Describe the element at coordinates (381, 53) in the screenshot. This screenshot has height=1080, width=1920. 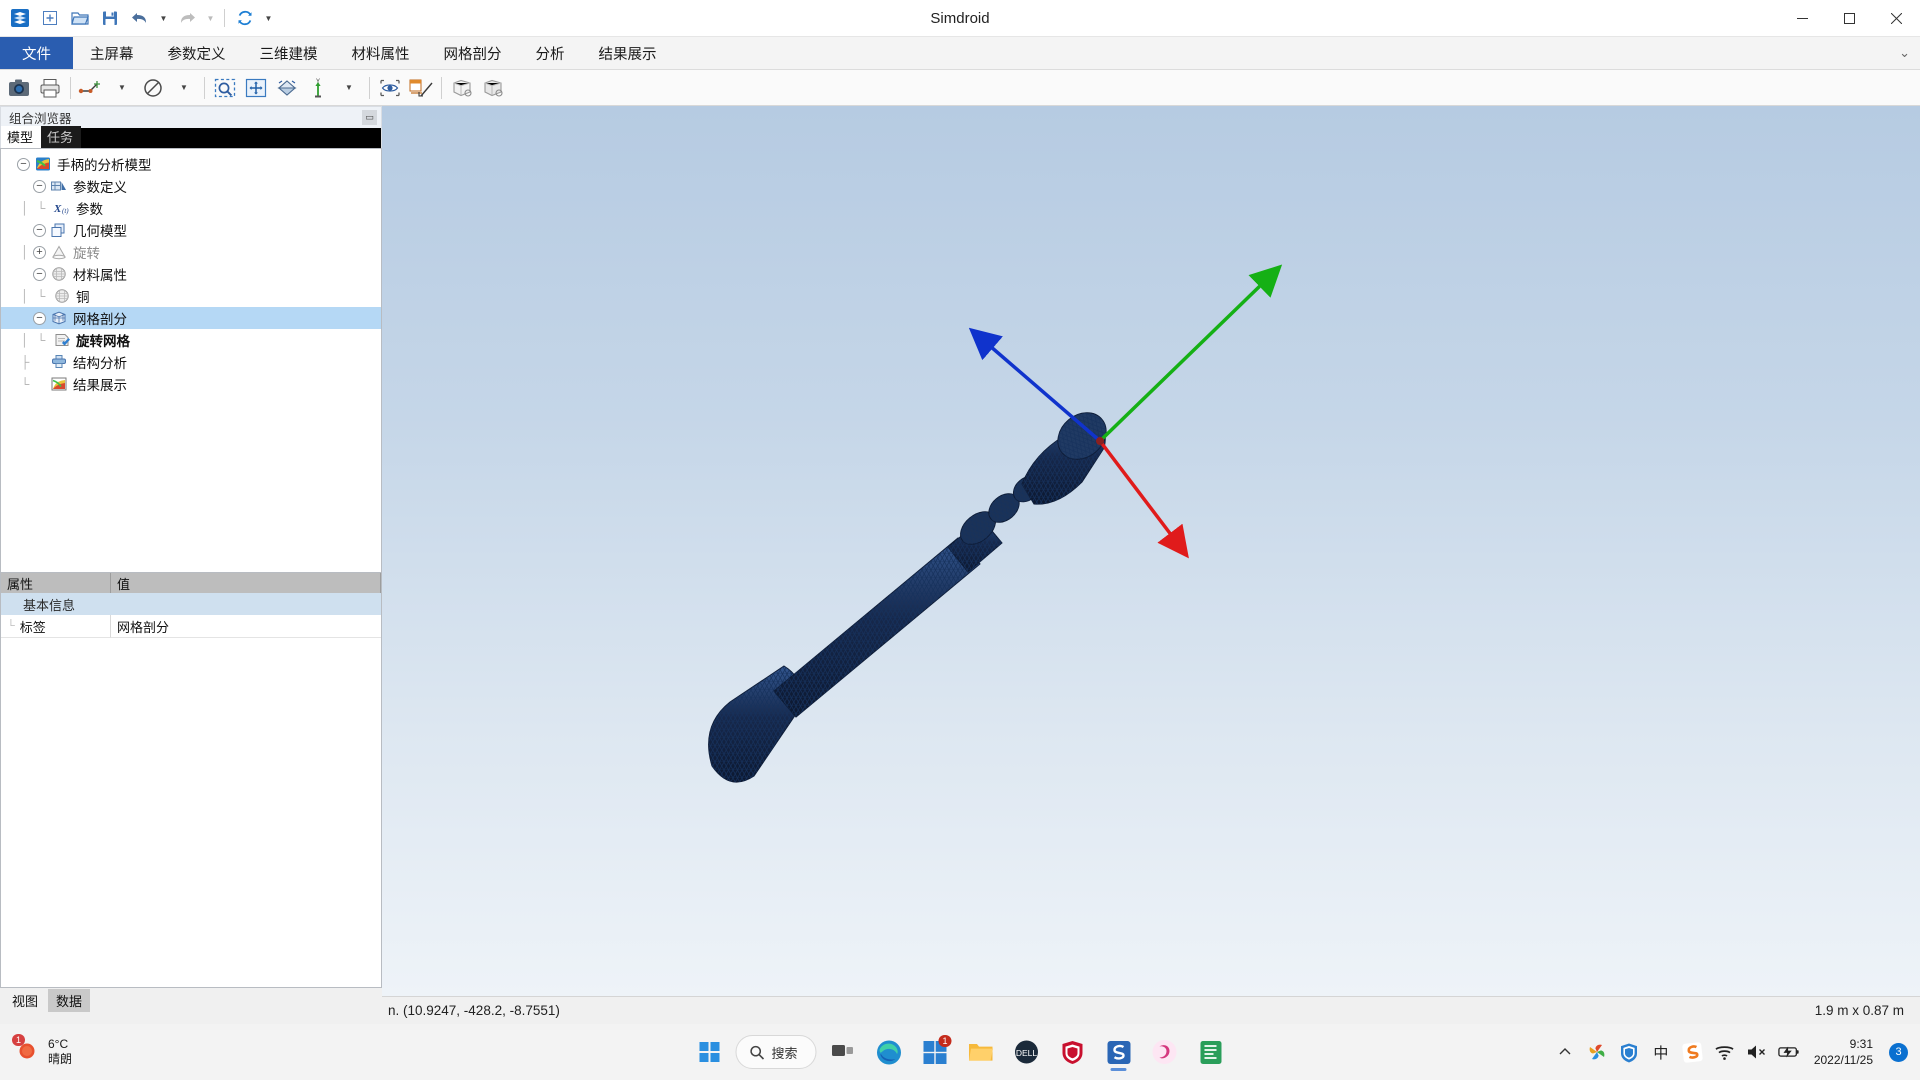
I see `ribbon-tab-material: 材料属性` at that location.